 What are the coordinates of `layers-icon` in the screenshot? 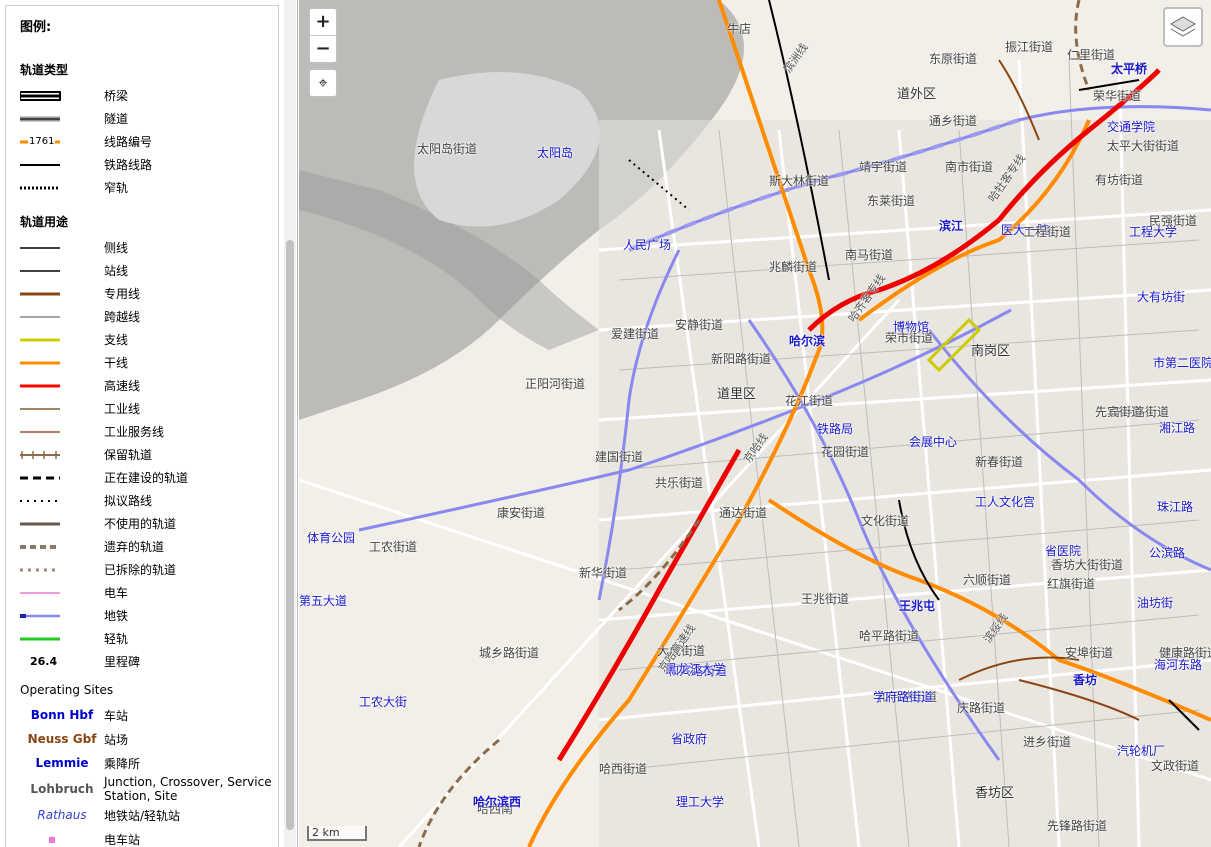 It's located at (1183, 26).